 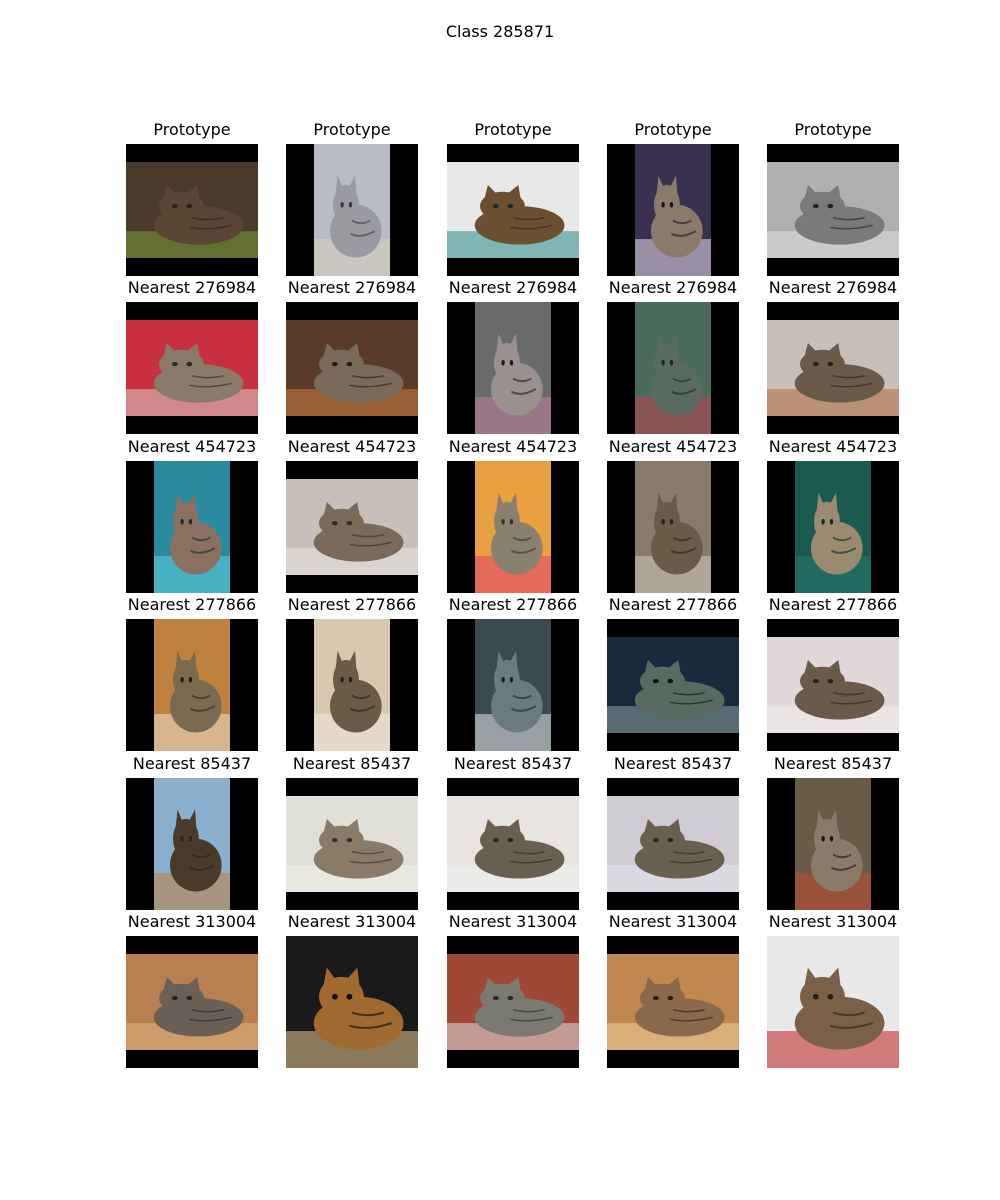 I want to click on panel-label: Nearest 85437, so click(x=833, y=763).